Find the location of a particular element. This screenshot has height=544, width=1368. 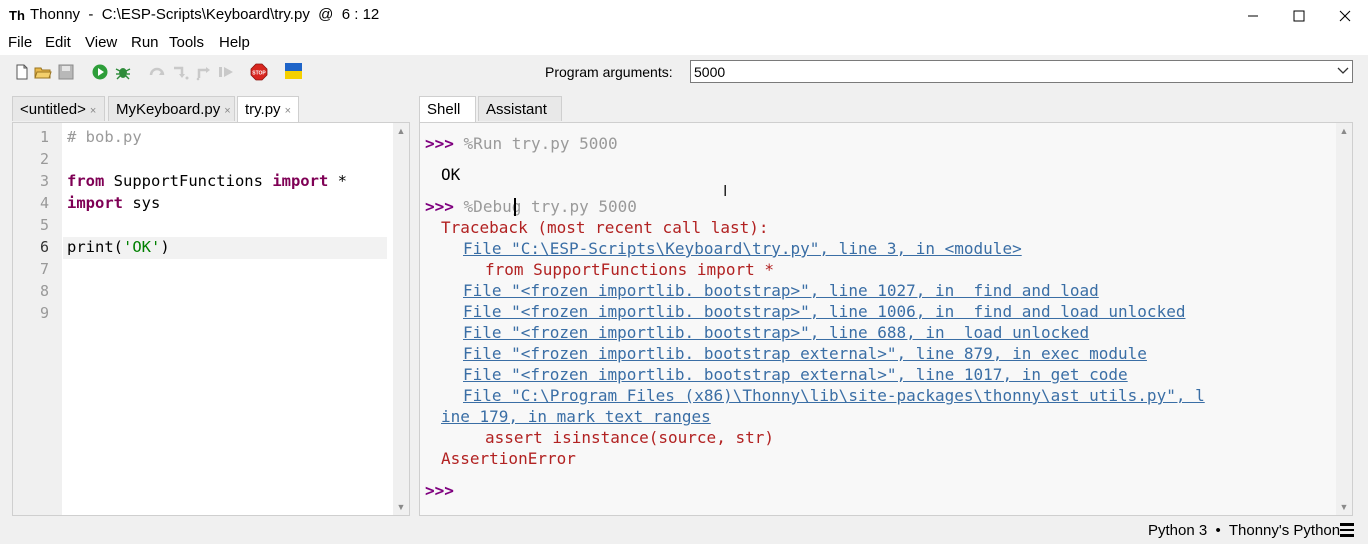

menu-help: Help is located at coordinates (234, 42).